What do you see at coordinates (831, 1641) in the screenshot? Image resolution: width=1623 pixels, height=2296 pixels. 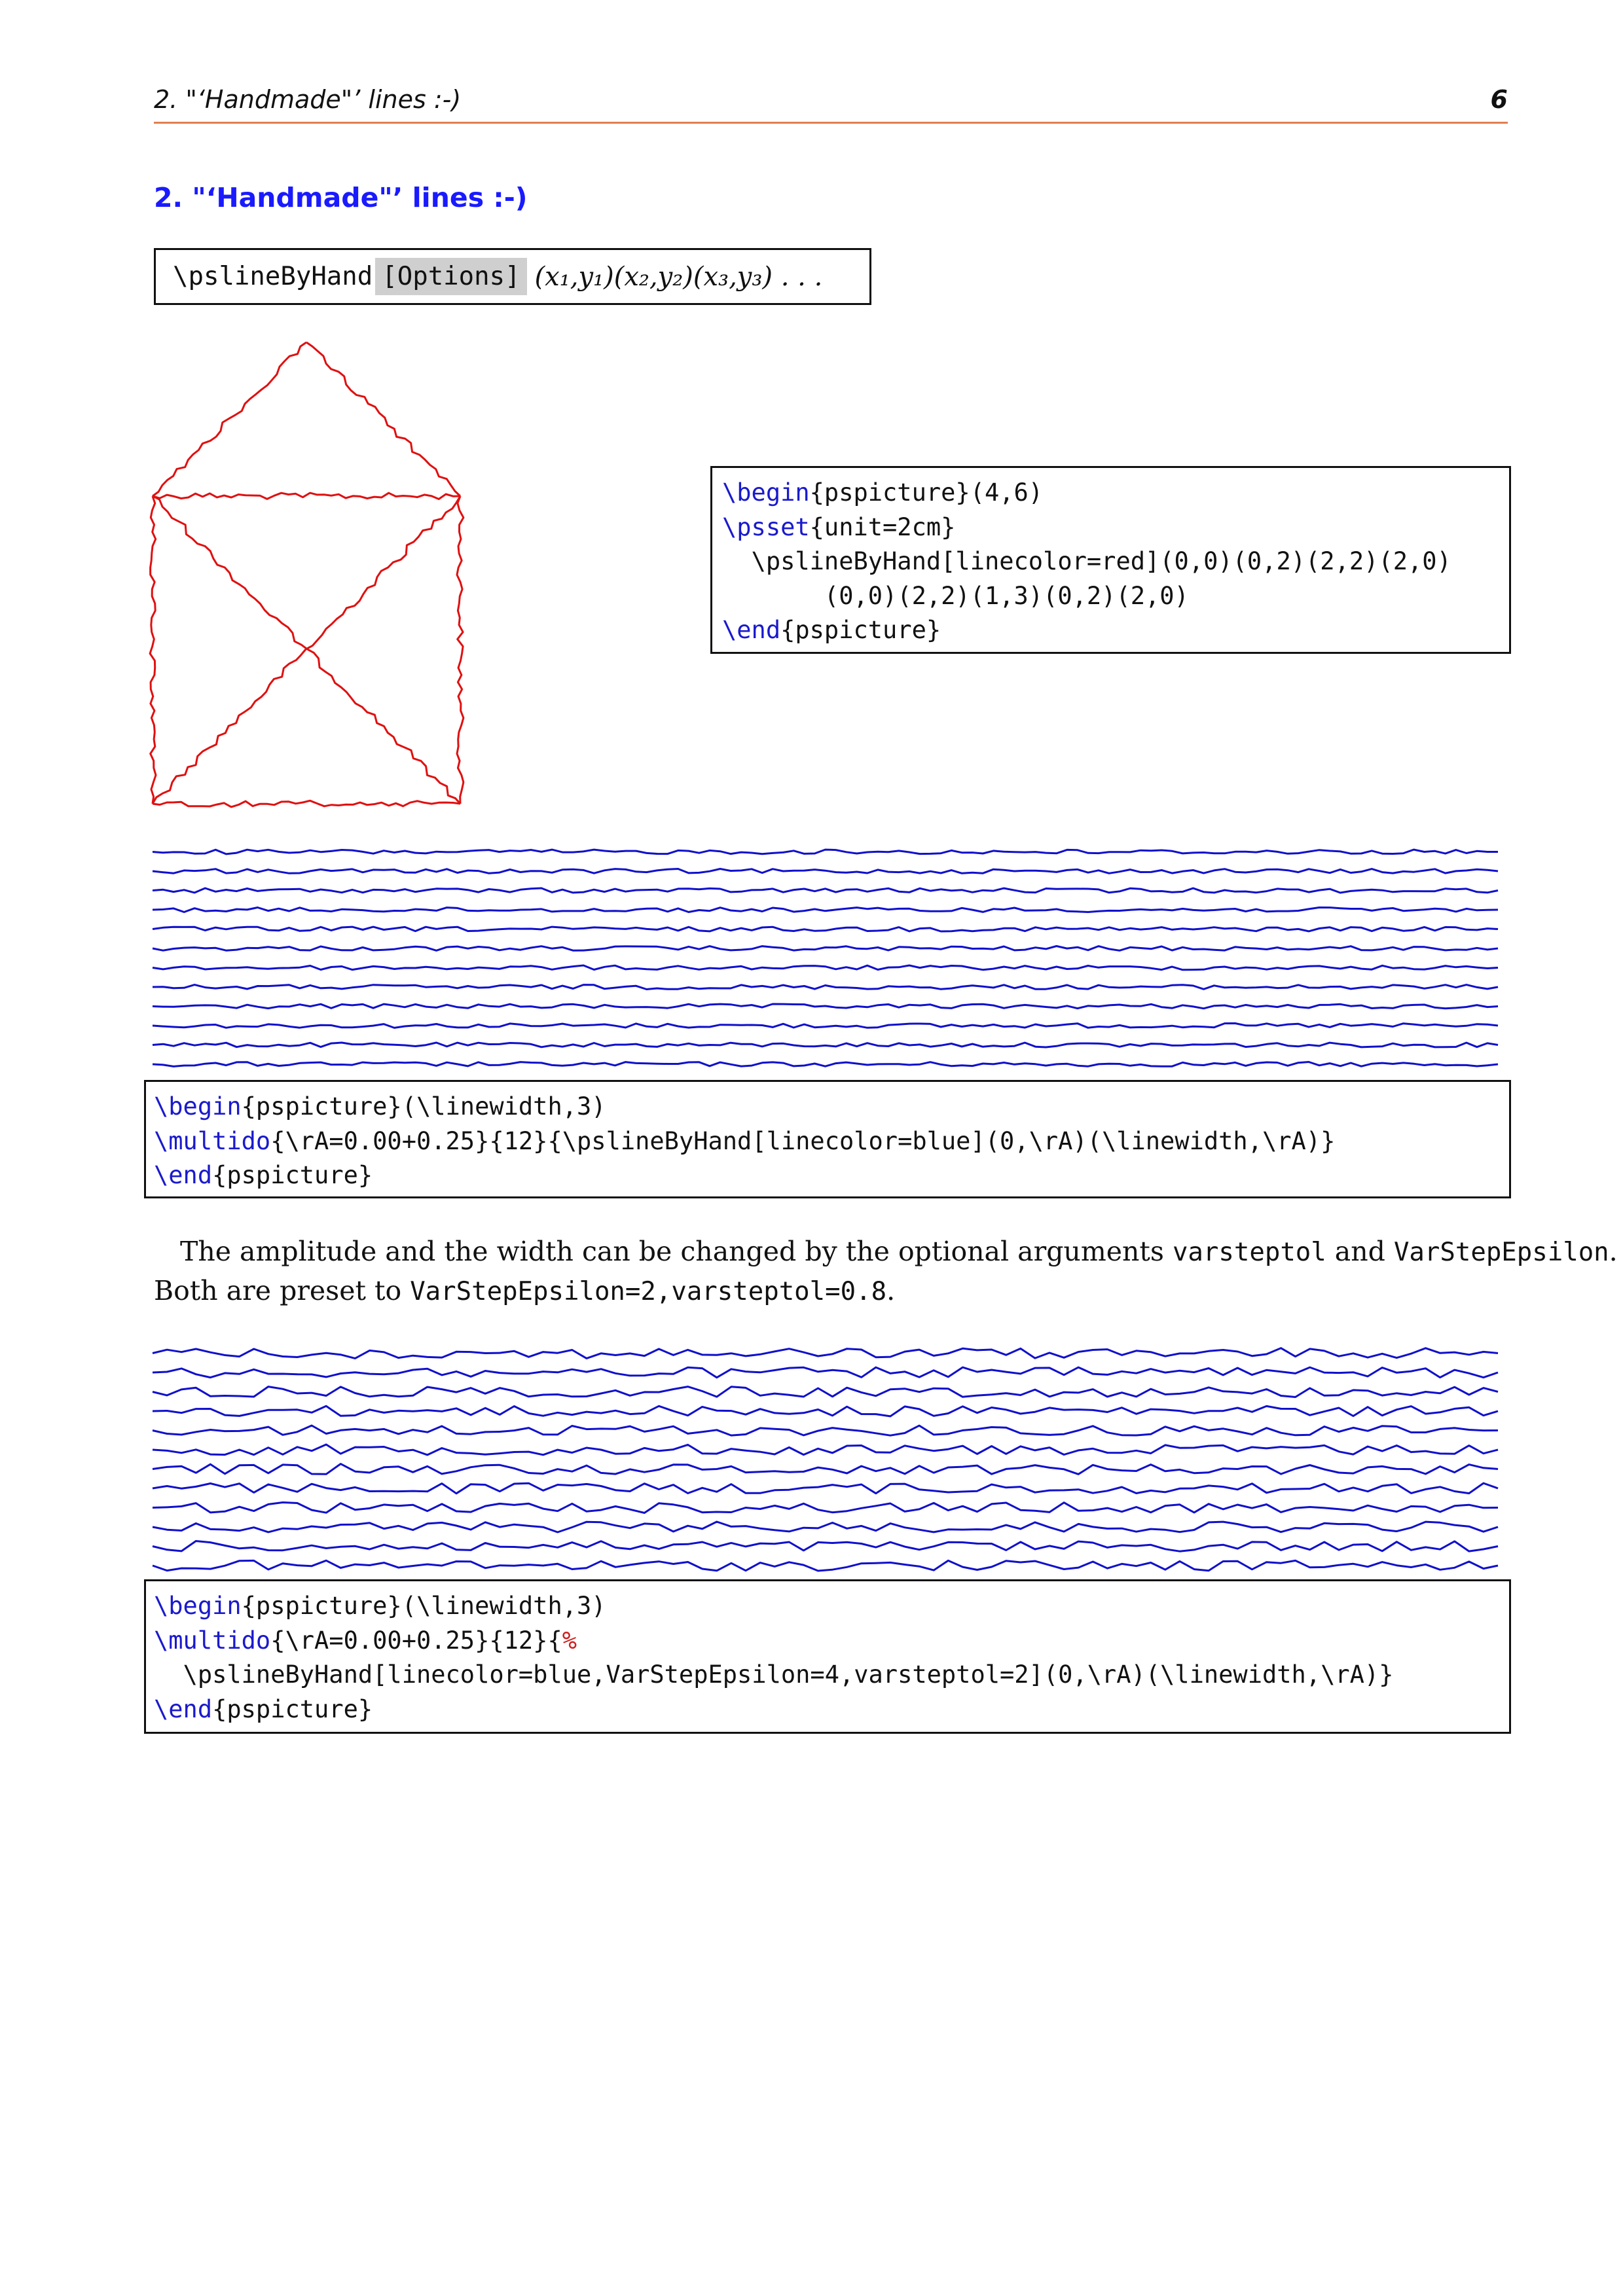 I see `code-line: \multido{\rA=0.00+0.25}{12}{%` at bounding box center [831, 1641].